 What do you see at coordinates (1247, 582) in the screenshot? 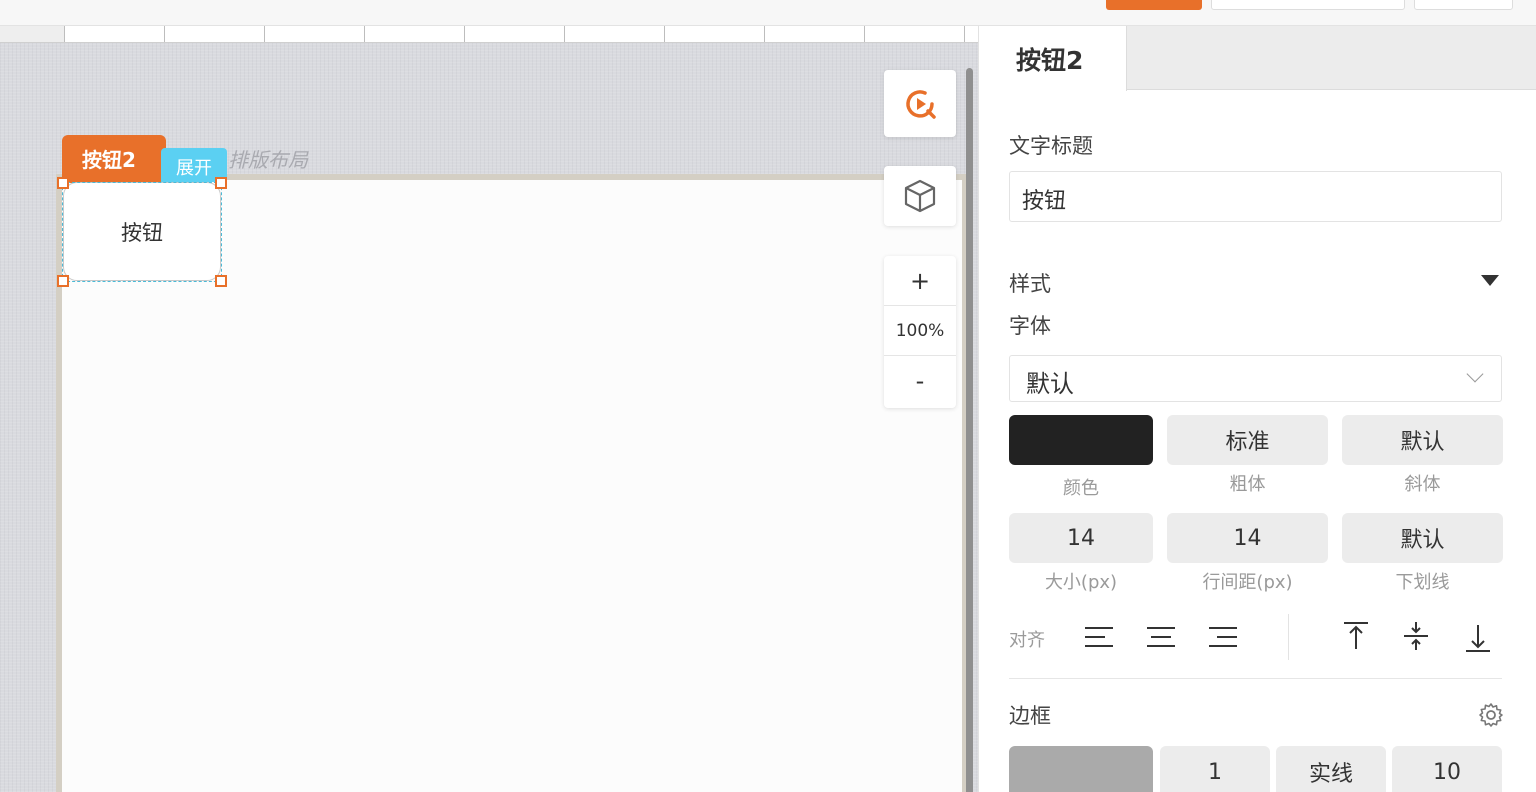
I see `line-height-caption: 行间距(px)` at bounding box center [1247, 582].